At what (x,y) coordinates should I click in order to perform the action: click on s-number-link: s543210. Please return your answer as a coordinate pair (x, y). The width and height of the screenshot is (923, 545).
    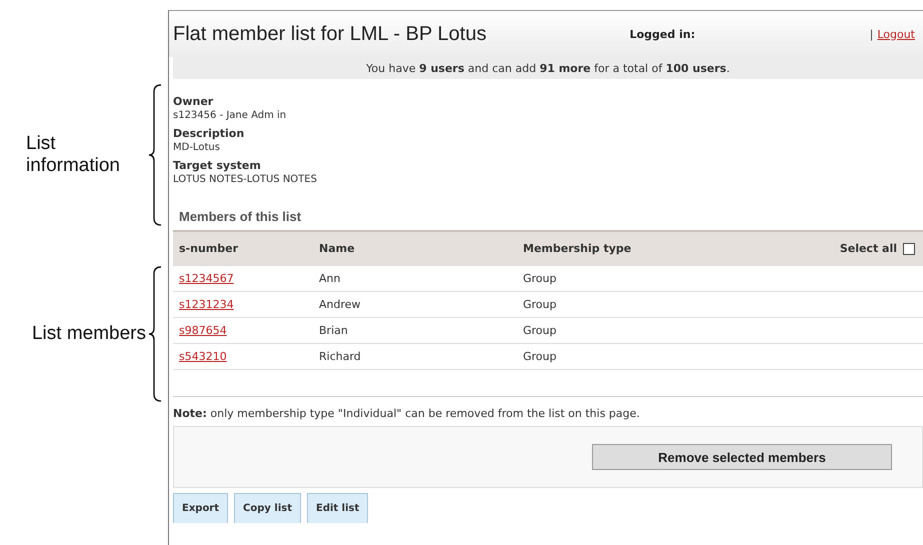
    Looking at the image, I should click on (249, 356).